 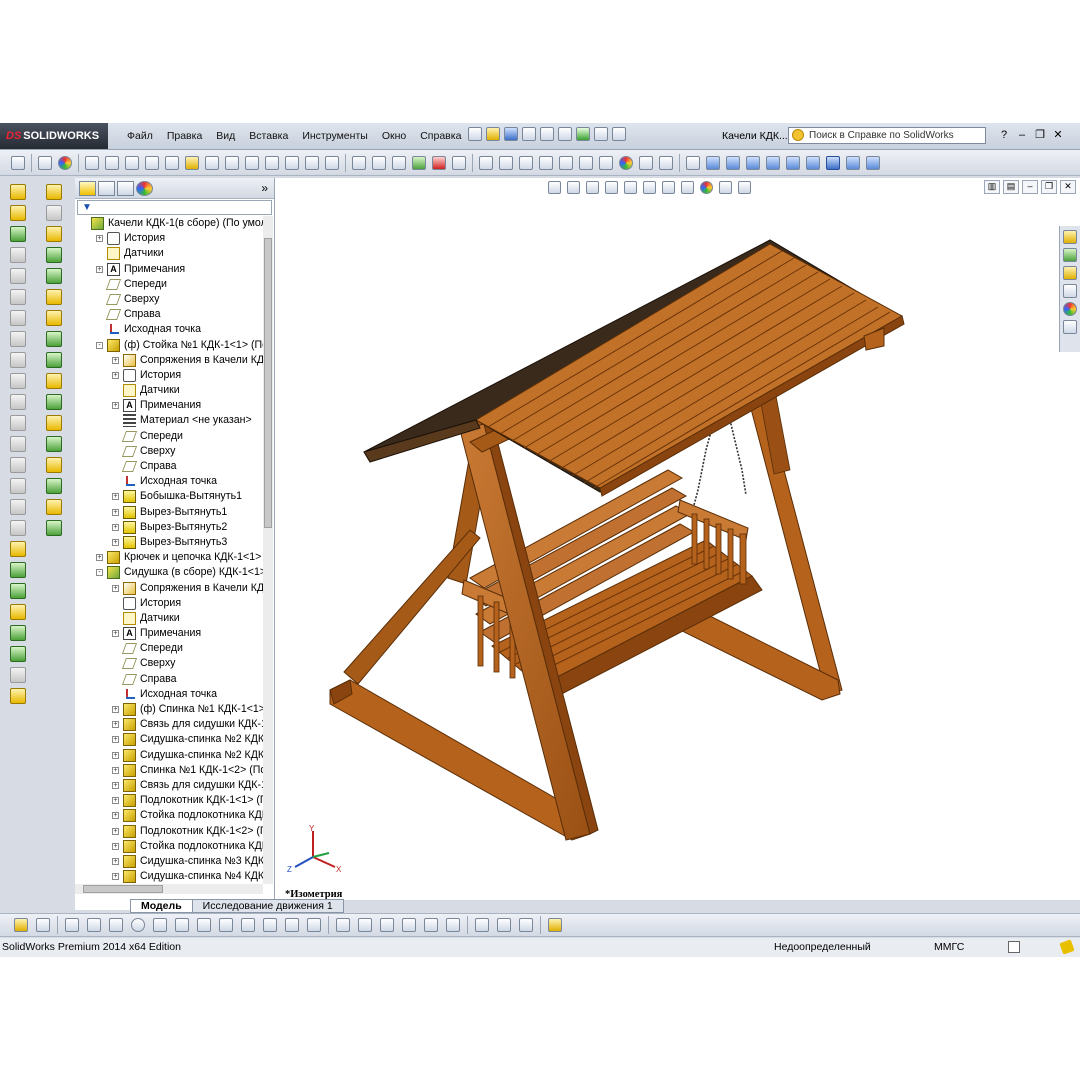 What do you see at coordinates (92, 162) in the screenshot?
I see `spelling-icon` at bounding box center [92, 162].